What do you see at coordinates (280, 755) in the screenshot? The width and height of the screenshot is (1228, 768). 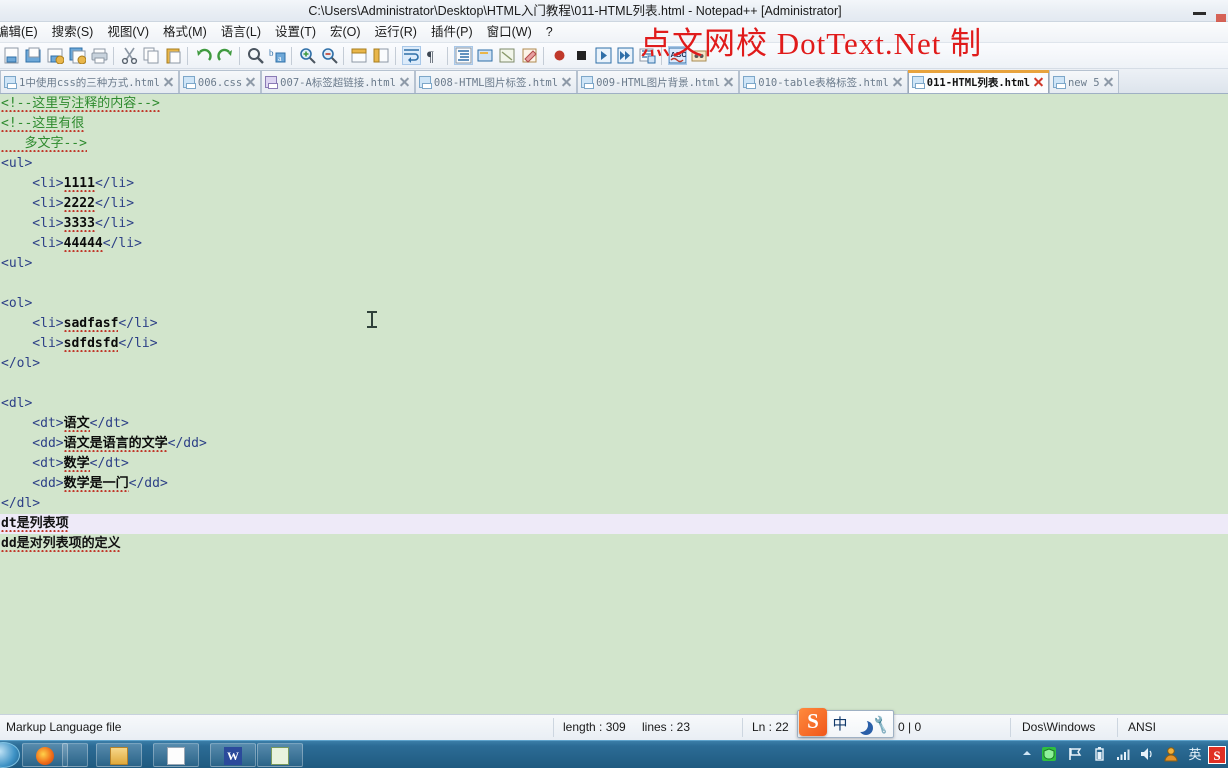 I see `taskbar-item-notepadpp` at bounding box center [280, 755].